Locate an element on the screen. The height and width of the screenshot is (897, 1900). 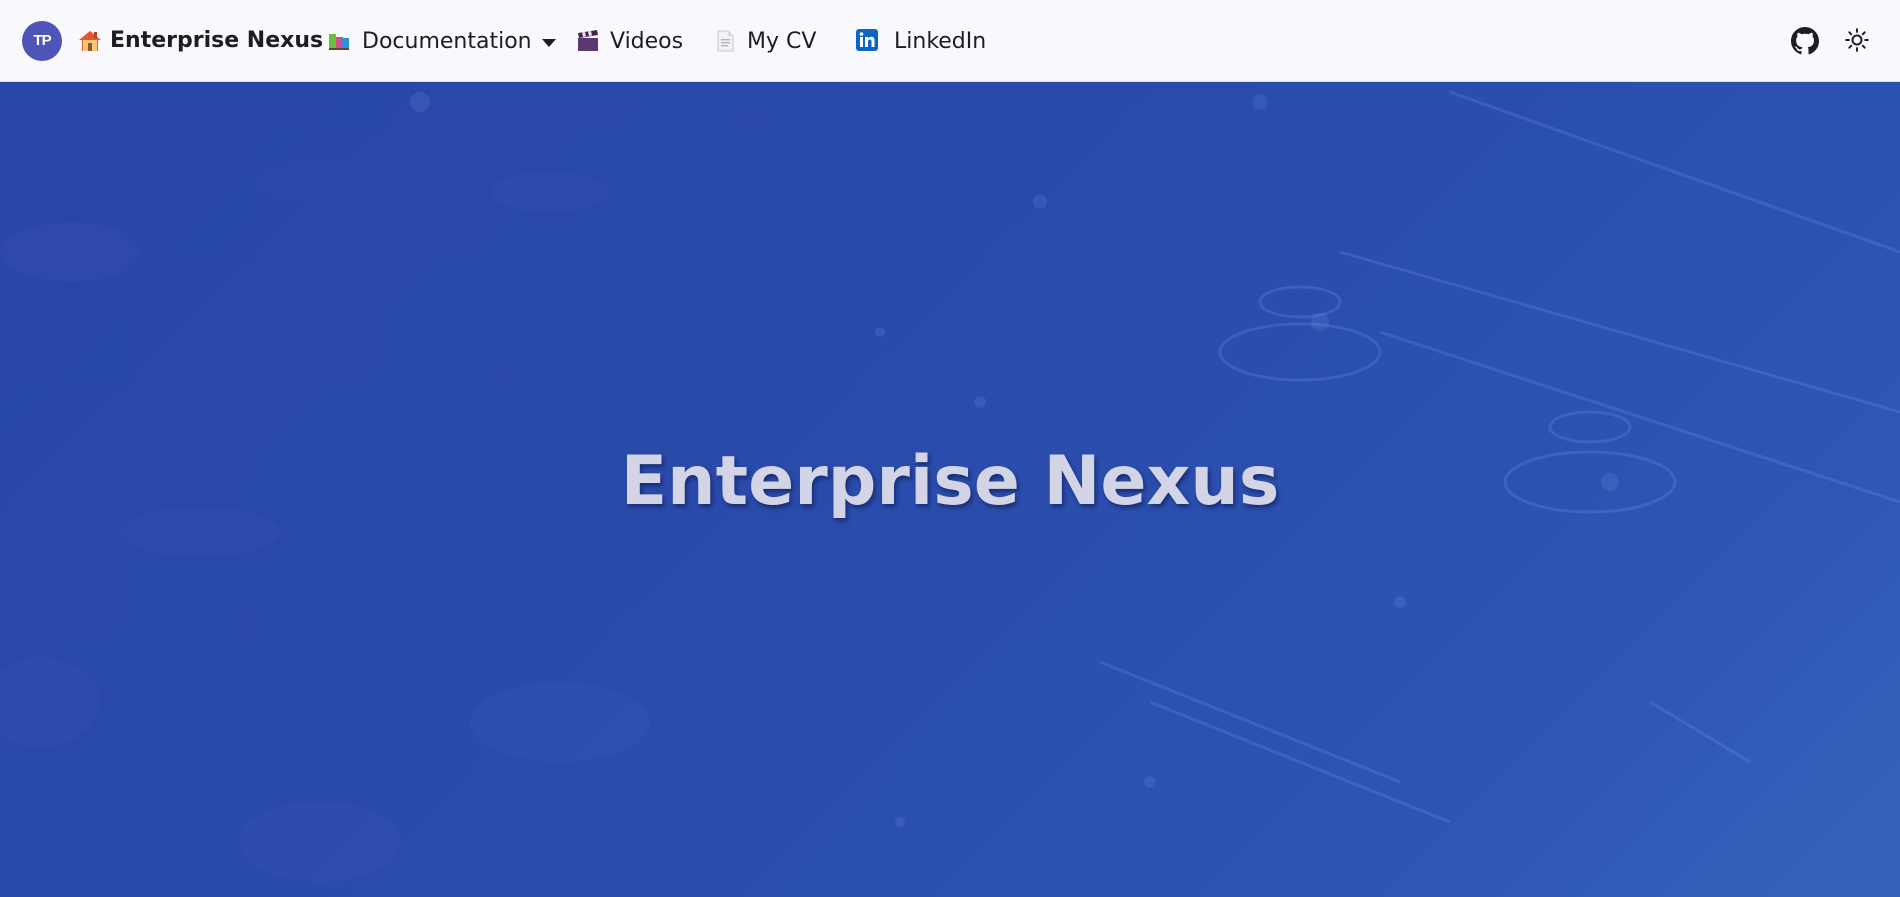
brand-link: TP Enterprise Nexus is located at coordinates (173, 40).